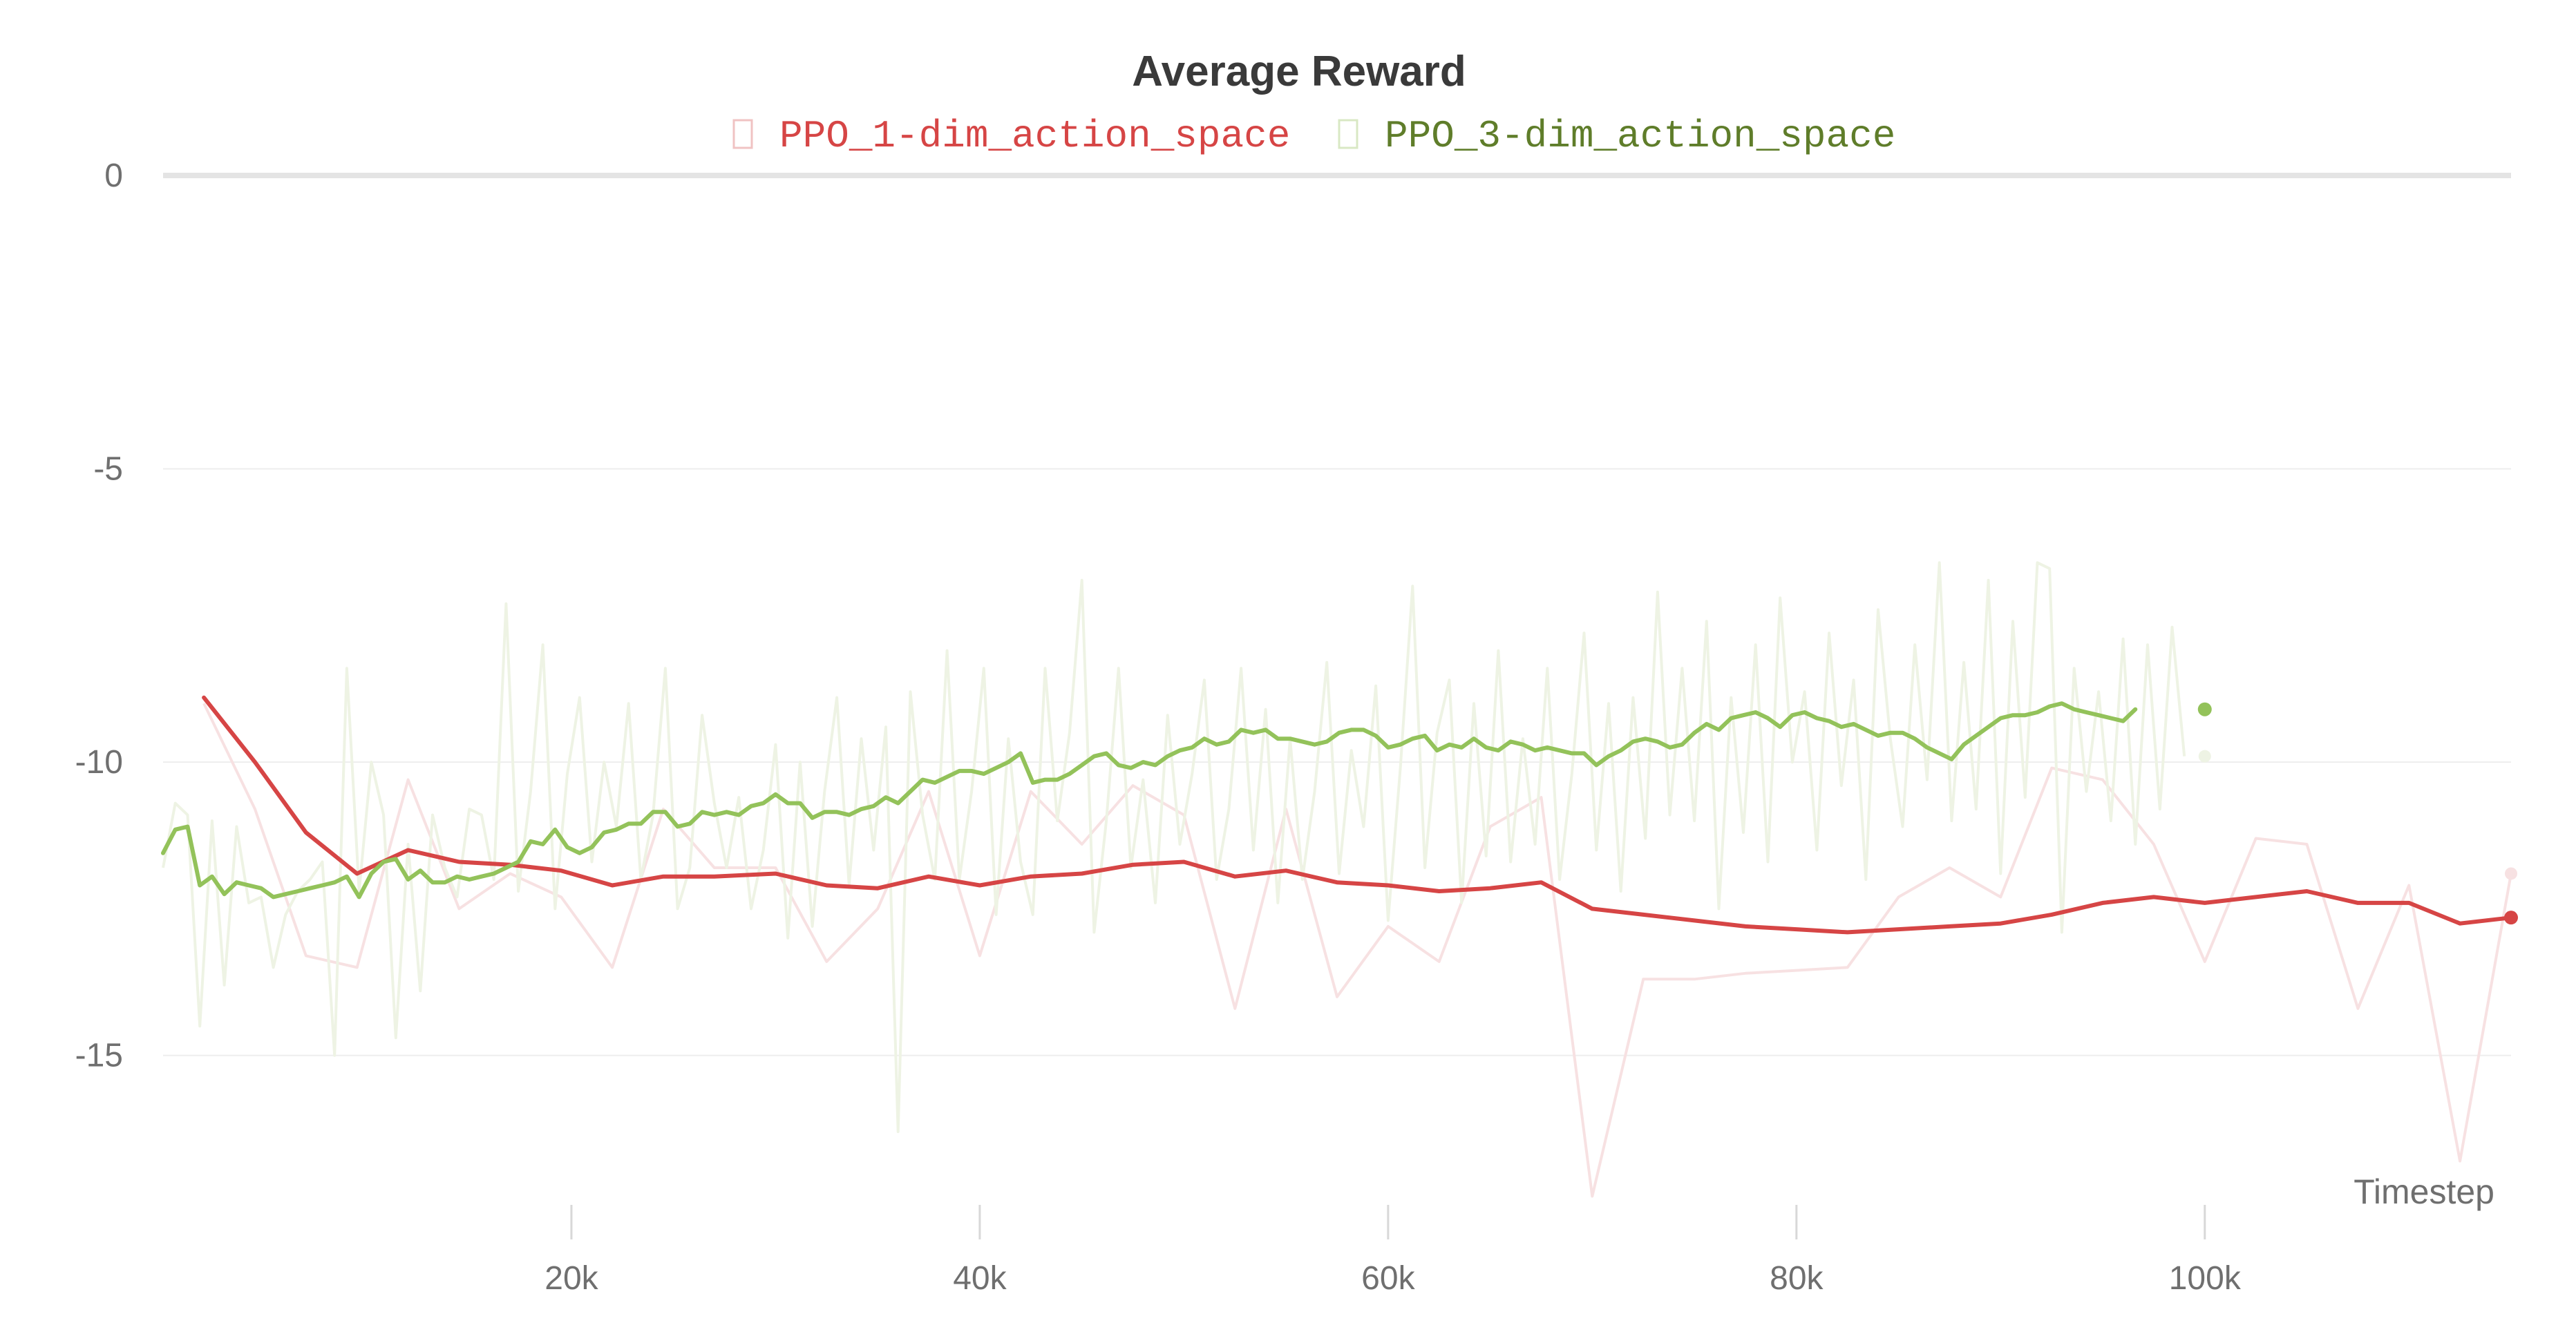 The width and height of the screenshot is (2576, 1332). Describe the element at coordinates (108, 469) in the screenshot. I see `y-tick-label: -5` at that location.